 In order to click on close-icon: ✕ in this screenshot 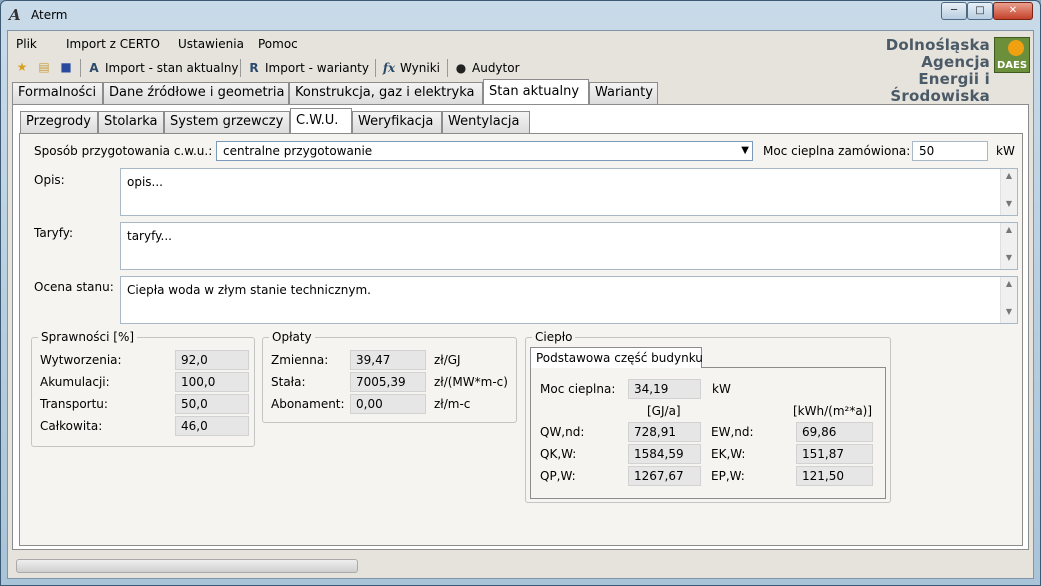, I will do `click(1013, 10)`.